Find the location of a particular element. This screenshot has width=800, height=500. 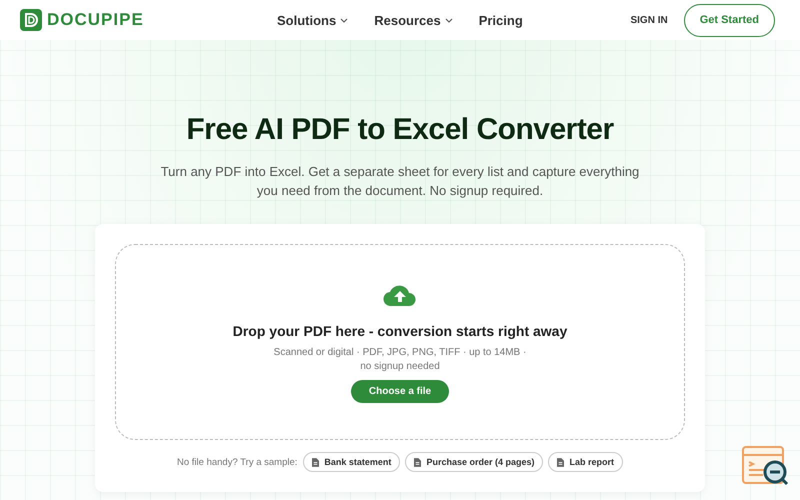

file-hint: Scanned or digital · PDF, JPG, PNG, TIFF · up to 14MB · is located at coordinates (400, 352).